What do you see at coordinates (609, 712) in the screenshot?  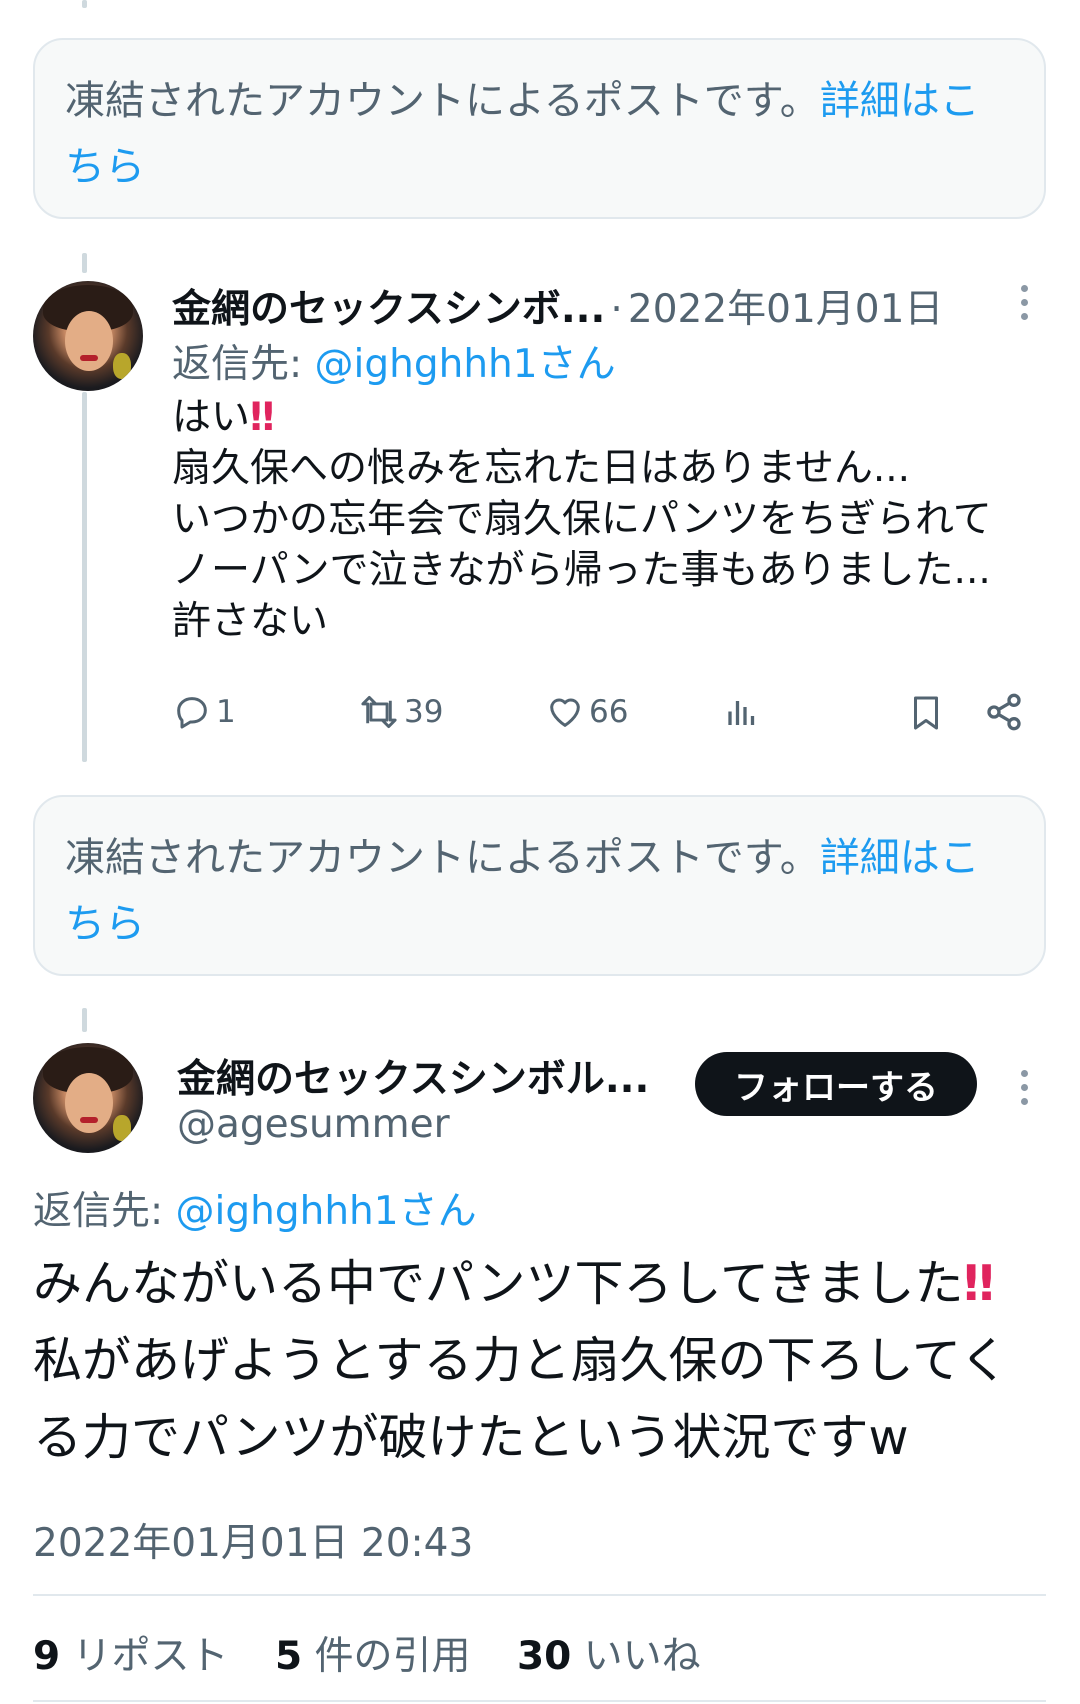 I see `like-count: 66` at bounding box center [609, 712].